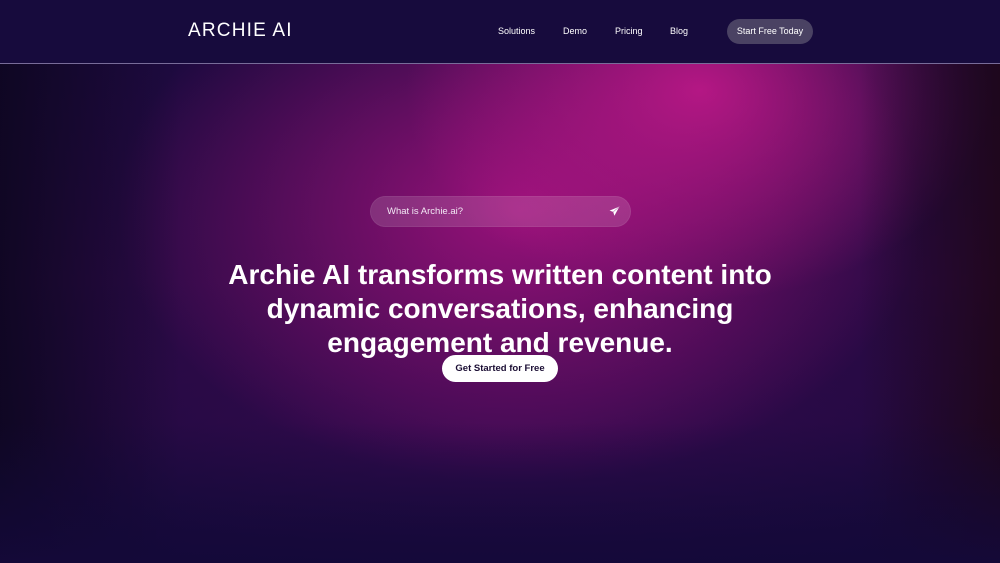 This screenshot has width=1000, height=563. What do you see at coordinates (516, 31) in the screenshot?
I see `nav-solutions: Solutions` at bounding box center [516, 31].